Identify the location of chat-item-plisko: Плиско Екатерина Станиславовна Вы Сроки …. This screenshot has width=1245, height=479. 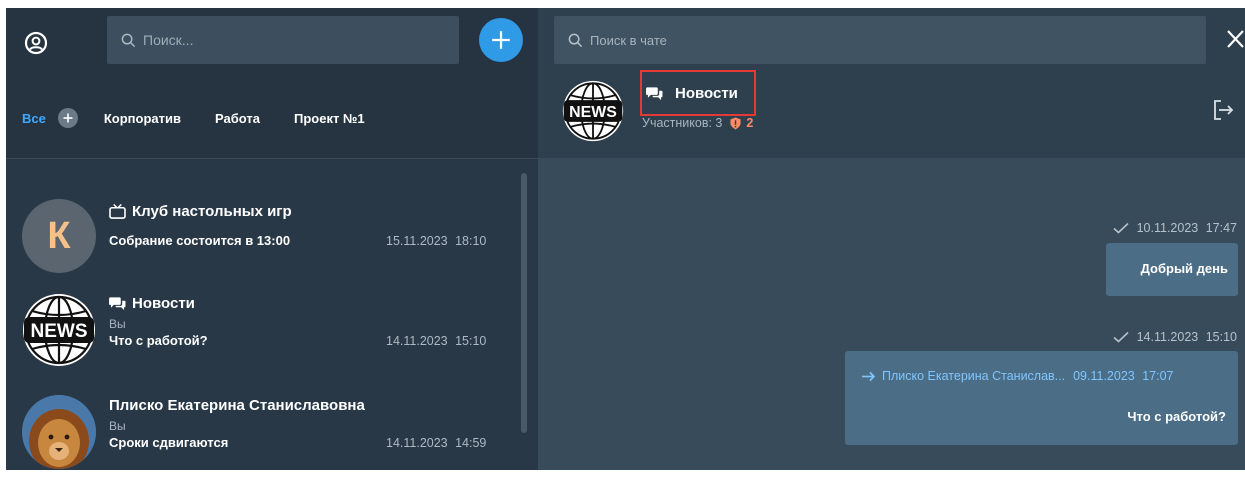
(261, 429).